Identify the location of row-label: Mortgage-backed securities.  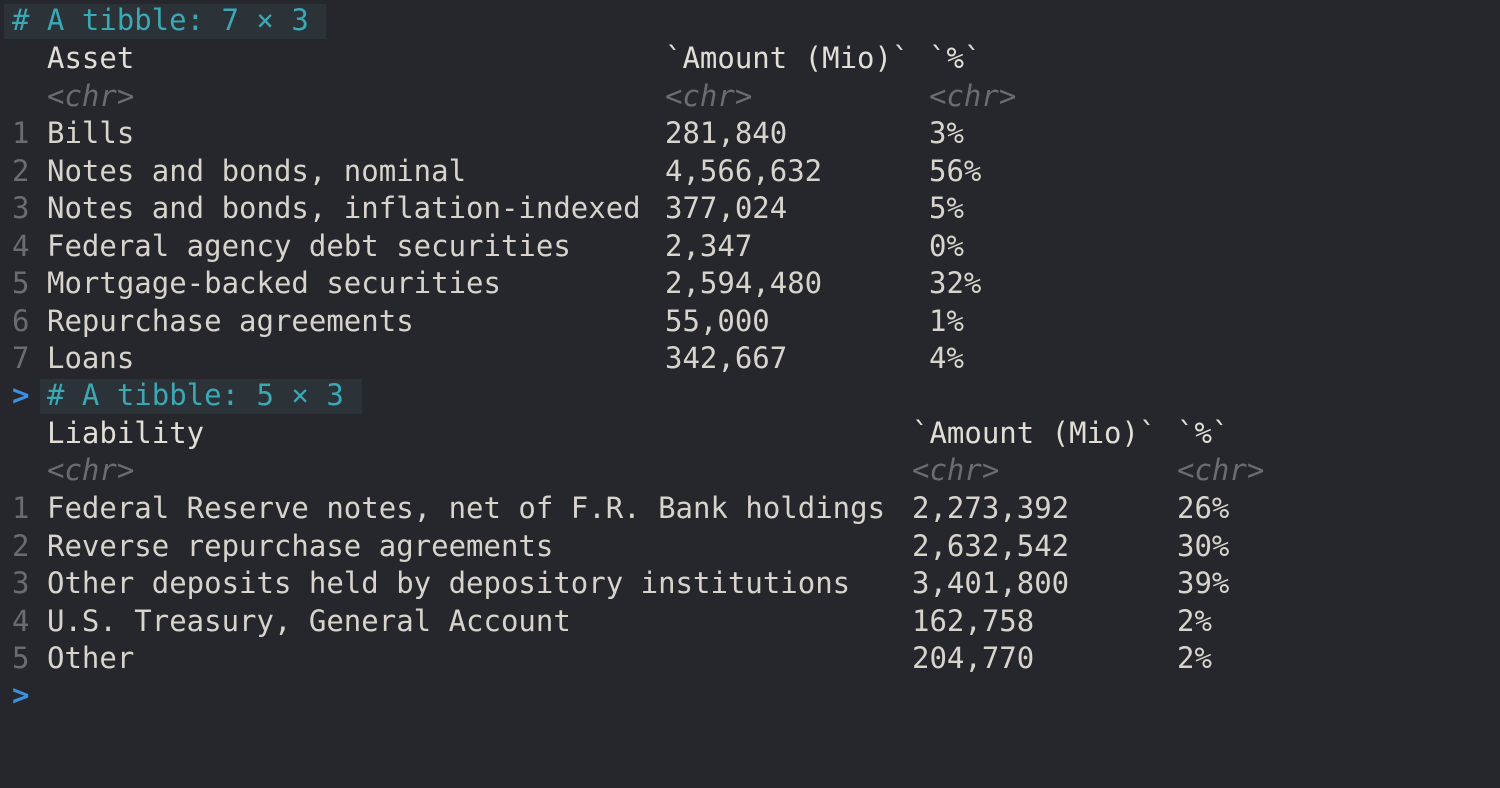
(274, 283).